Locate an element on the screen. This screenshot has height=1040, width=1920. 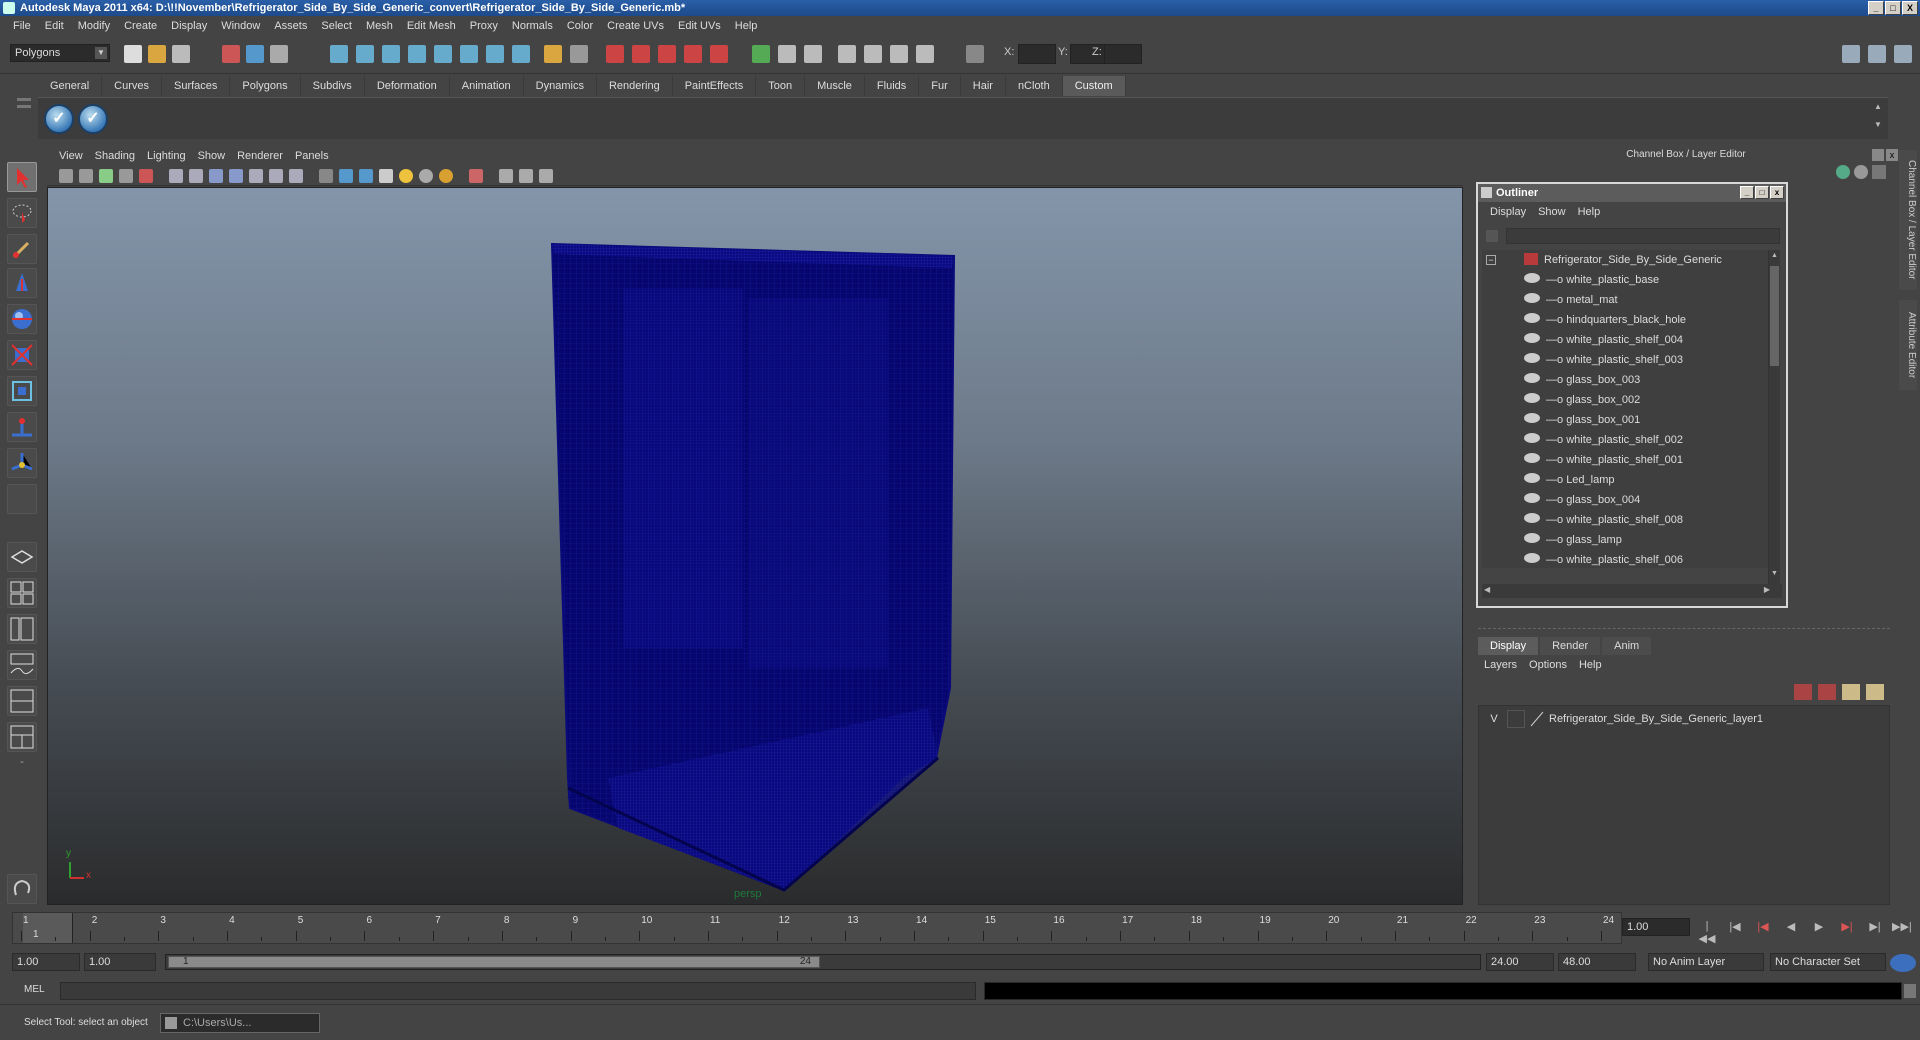
snap-curve-icon is located at coordinates (365, 54).